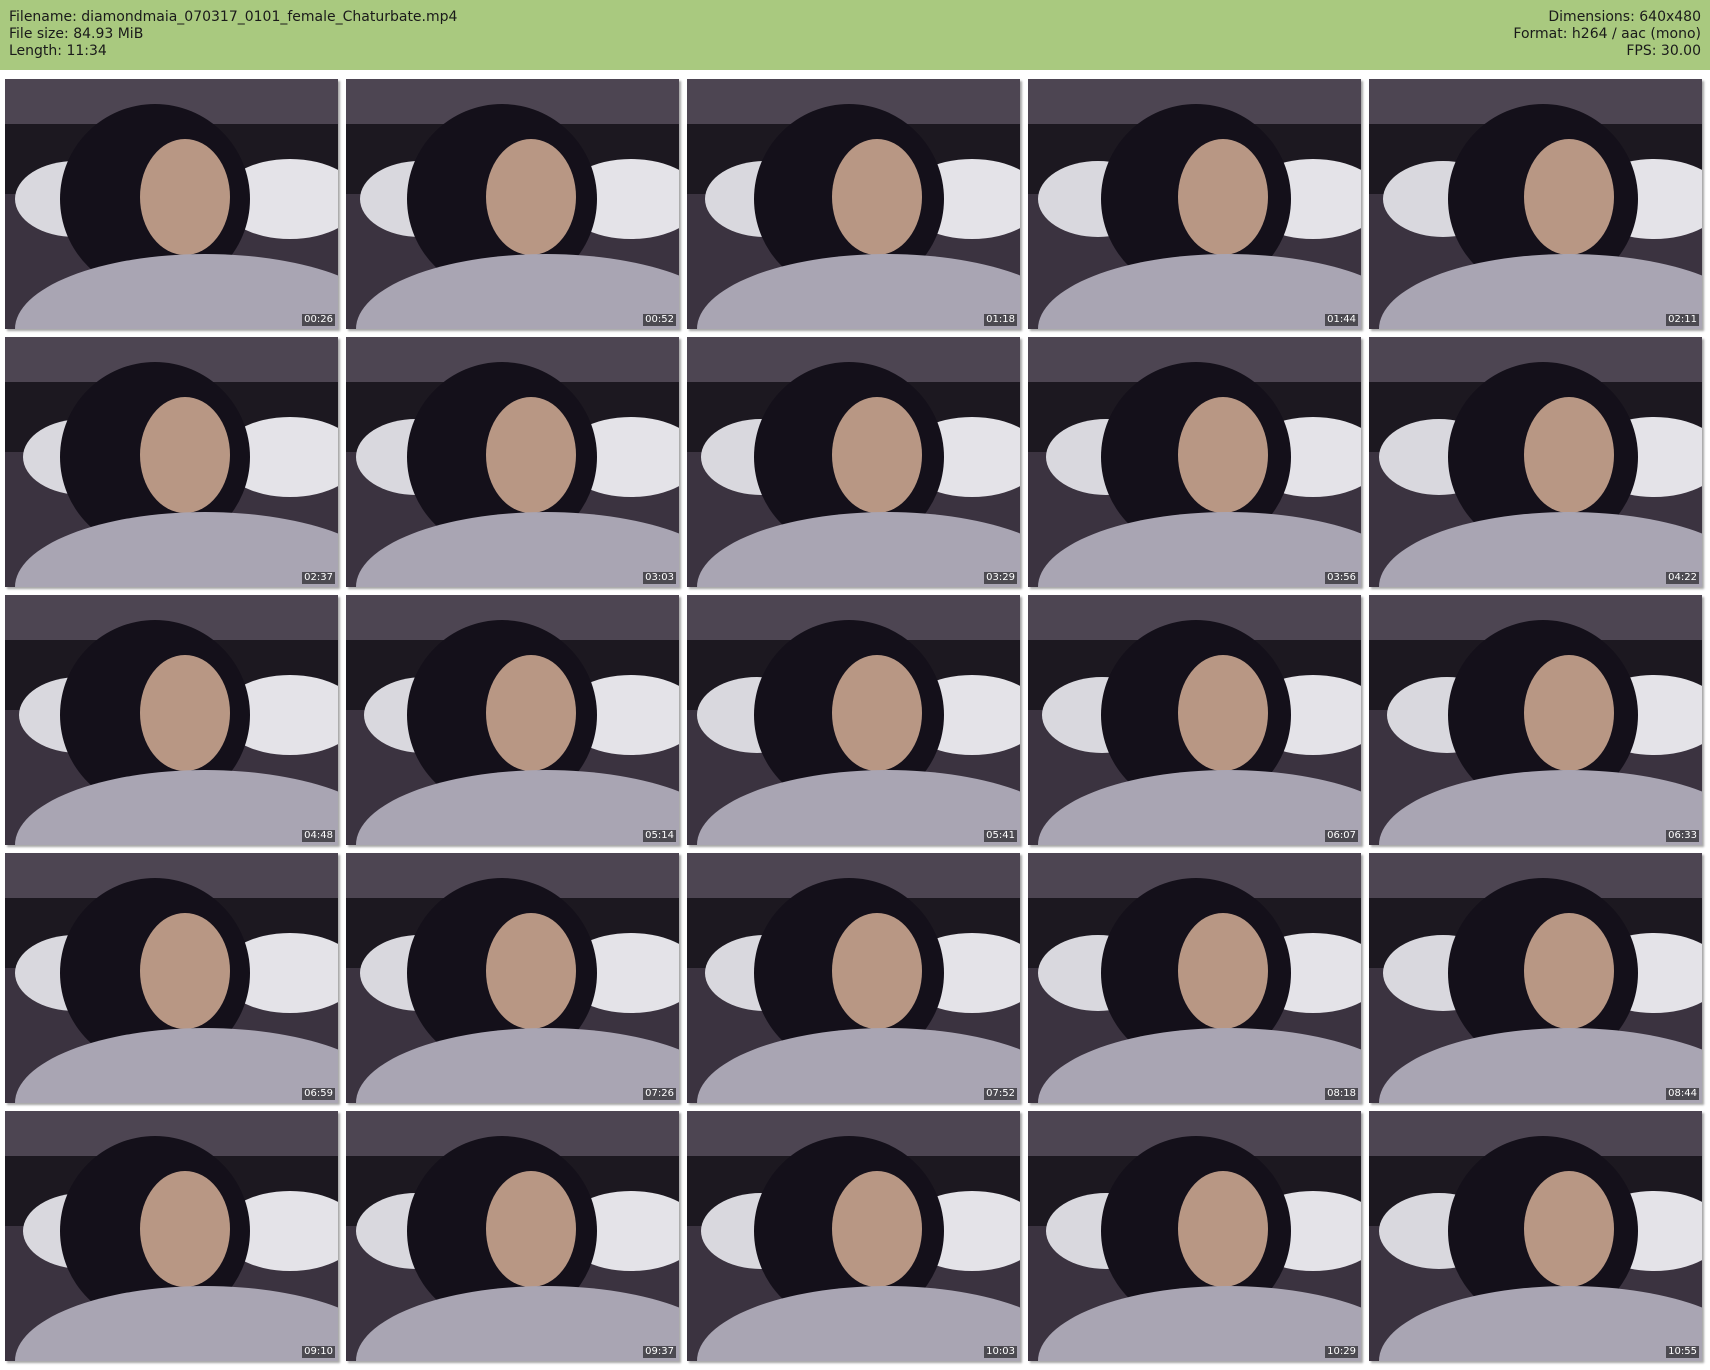 The width and height of the screenshot is (1710, 1370). I want to click on thumbnail-timestamp: 04:48, so click(318, 836).